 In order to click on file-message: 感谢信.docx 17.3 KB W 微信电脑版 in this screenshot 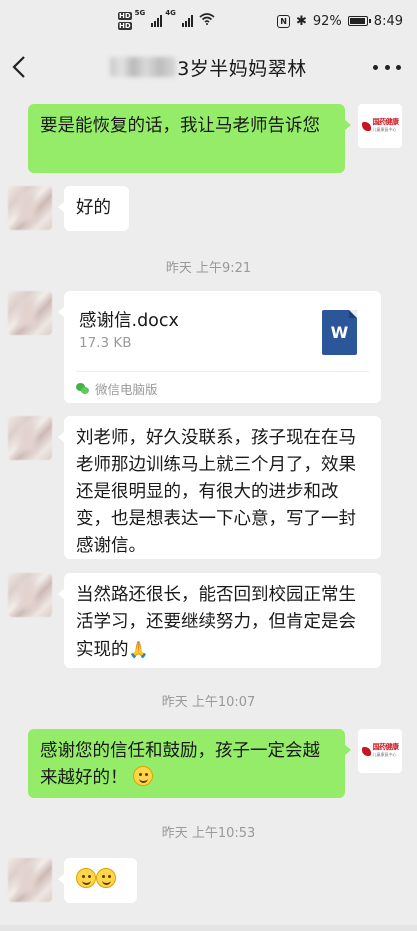, I will do `click(219, 347)`.